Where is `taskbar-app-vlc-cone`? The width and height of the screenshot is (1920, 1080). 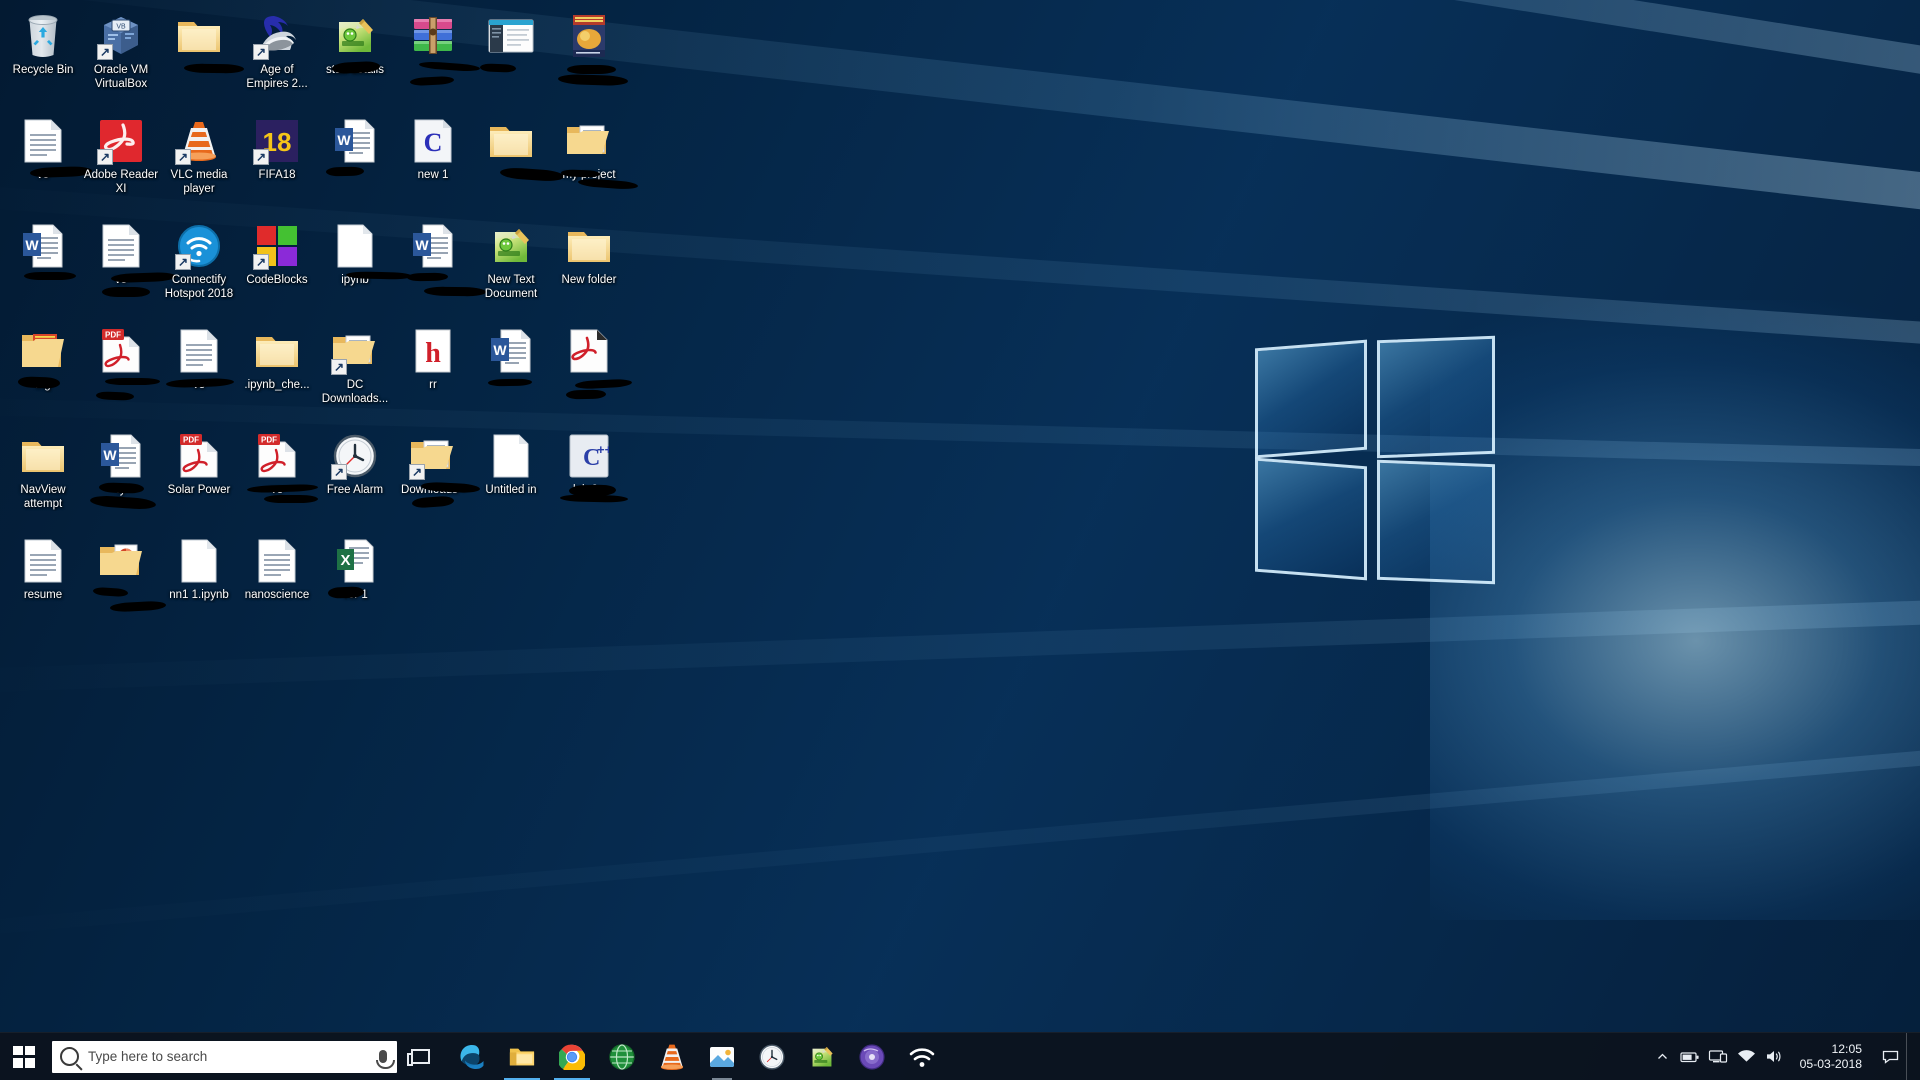 taskbar-app-vlc-cone is located at coordinates (672, 1056).